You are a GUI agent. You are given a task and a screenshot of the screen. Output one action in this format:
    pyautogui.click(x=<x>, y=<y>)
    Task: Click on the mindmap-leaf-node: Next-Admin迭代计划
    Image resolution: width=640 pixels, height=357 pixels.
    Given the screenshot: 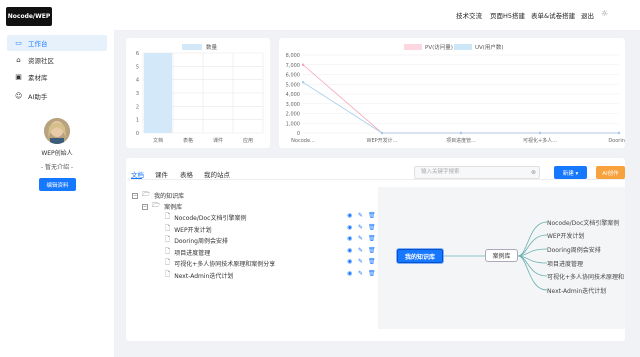 What is the action you would take?
    pyautogui.click(x=576, y=290)
    